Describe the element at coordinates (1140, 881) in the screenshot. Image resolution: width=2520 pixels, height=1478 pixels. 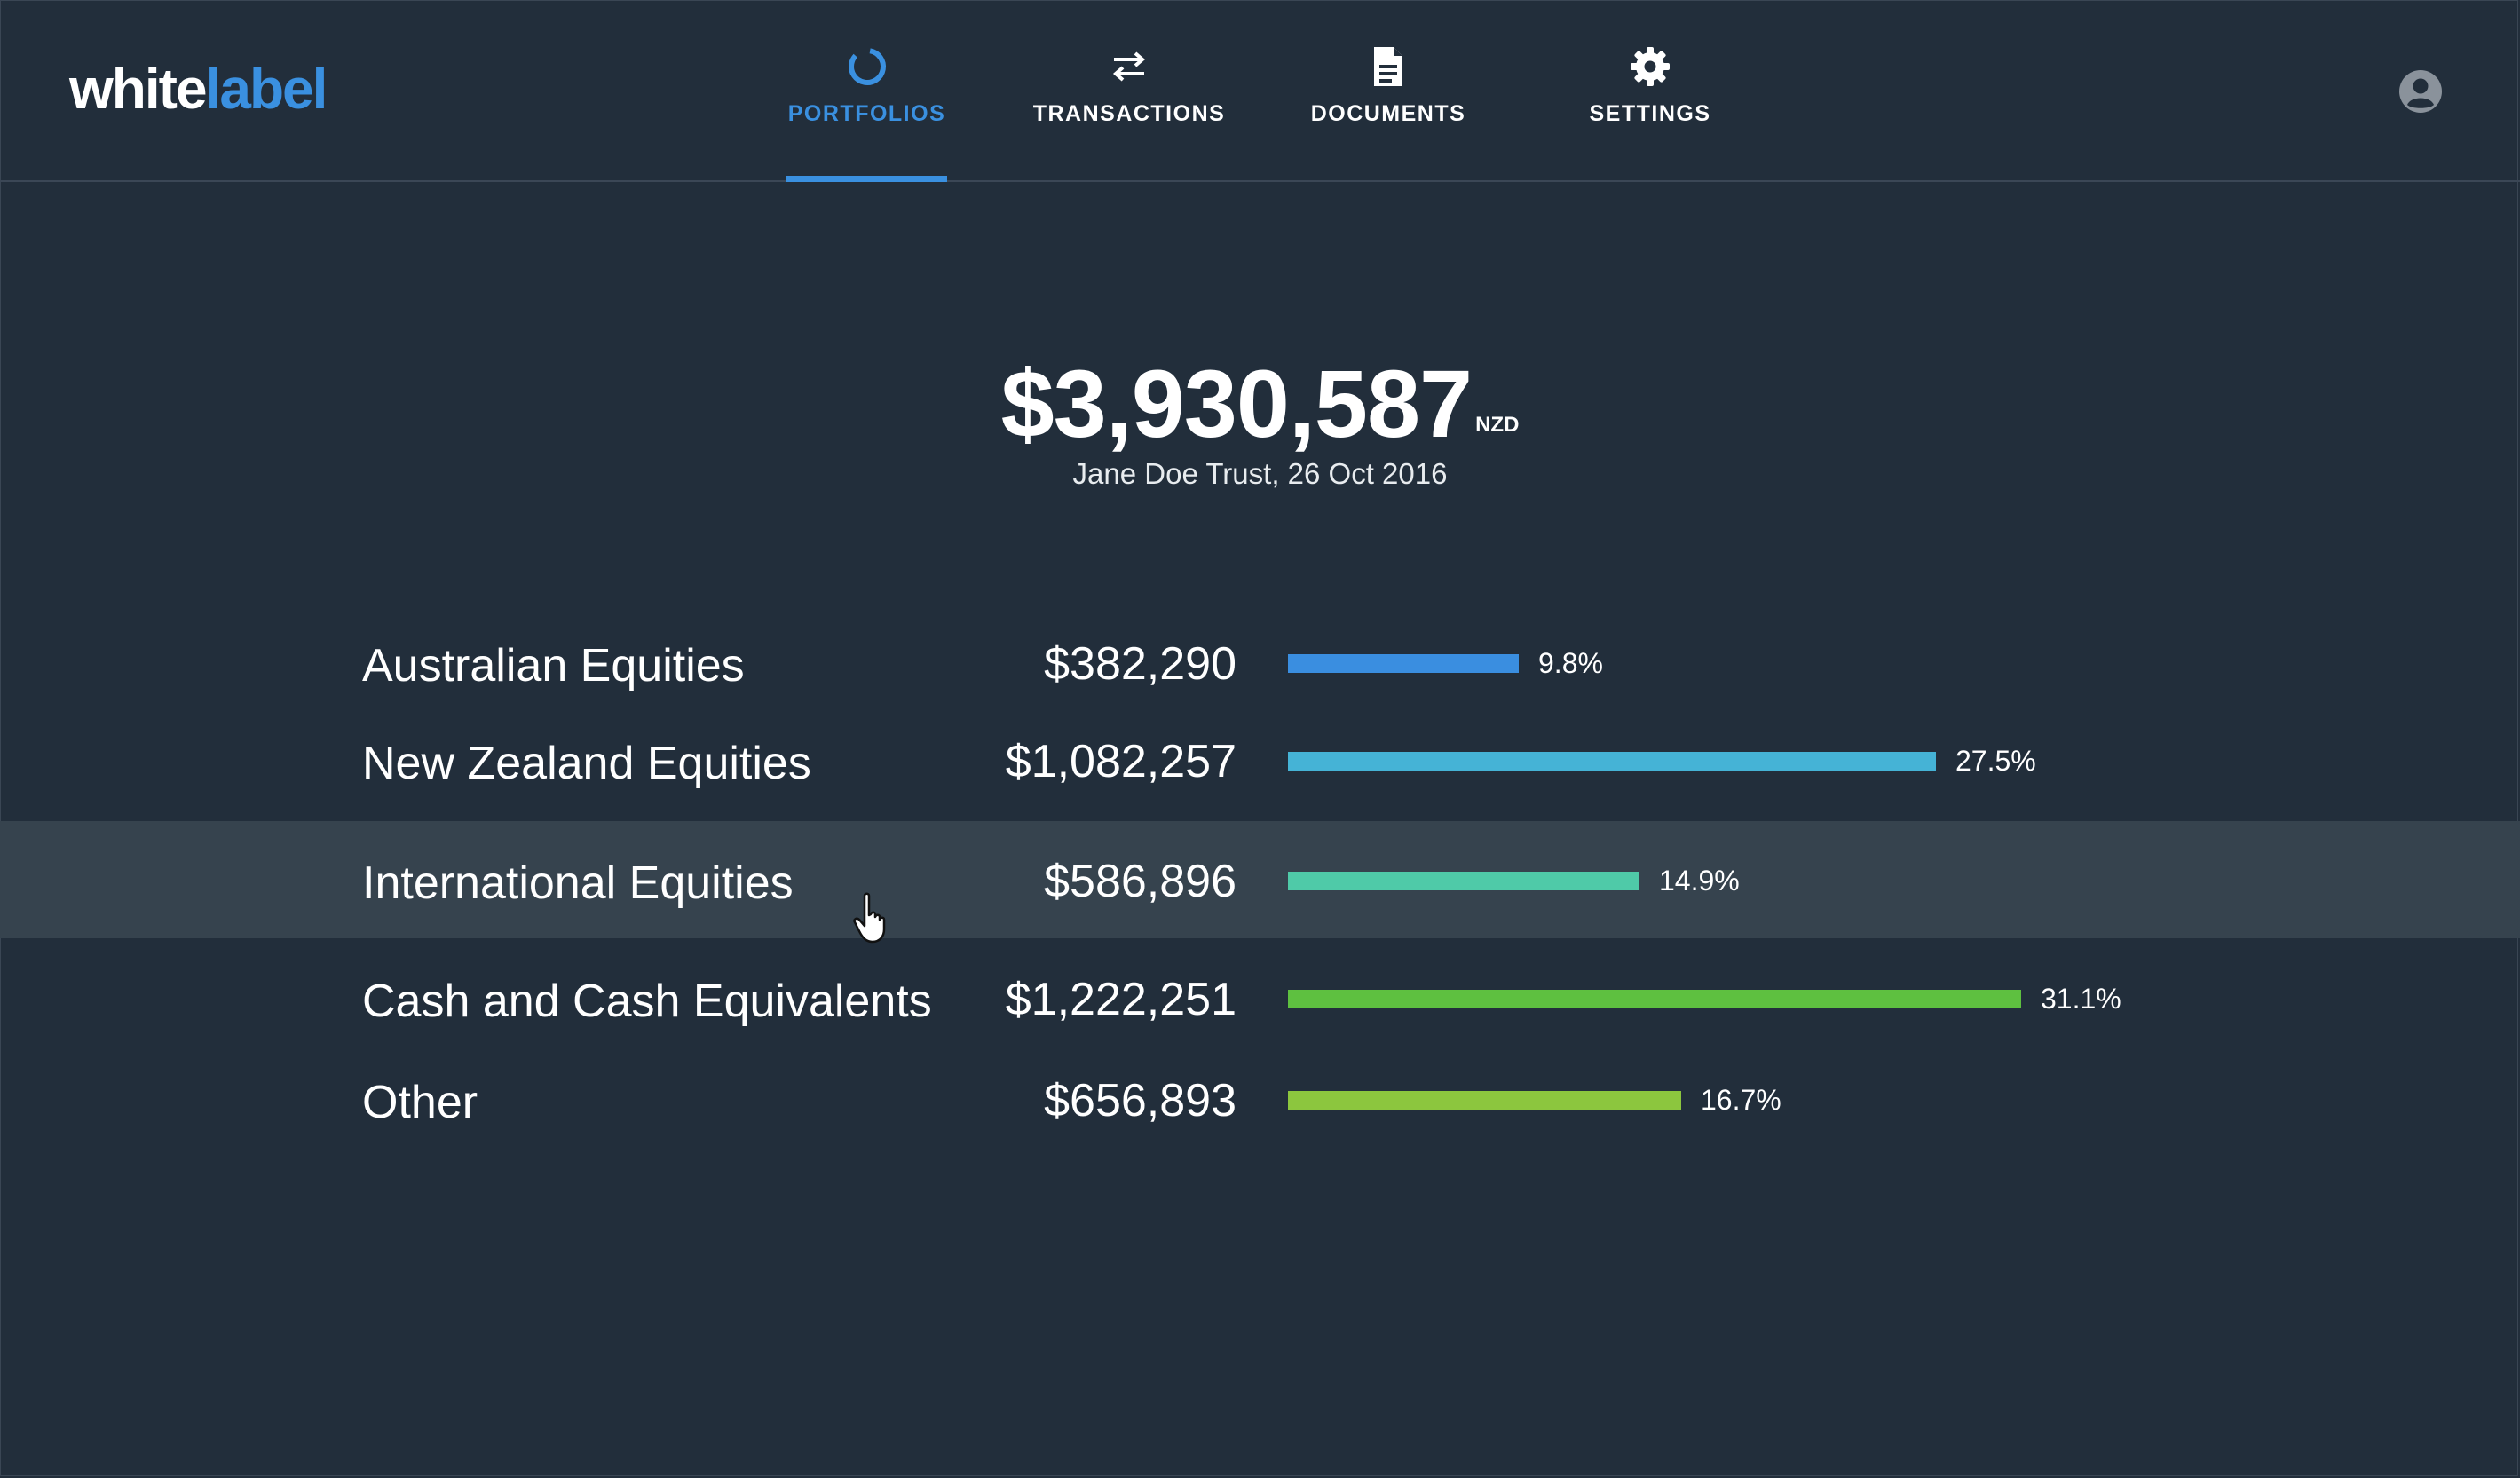
I see `allocation-value: $586,896` at that location.